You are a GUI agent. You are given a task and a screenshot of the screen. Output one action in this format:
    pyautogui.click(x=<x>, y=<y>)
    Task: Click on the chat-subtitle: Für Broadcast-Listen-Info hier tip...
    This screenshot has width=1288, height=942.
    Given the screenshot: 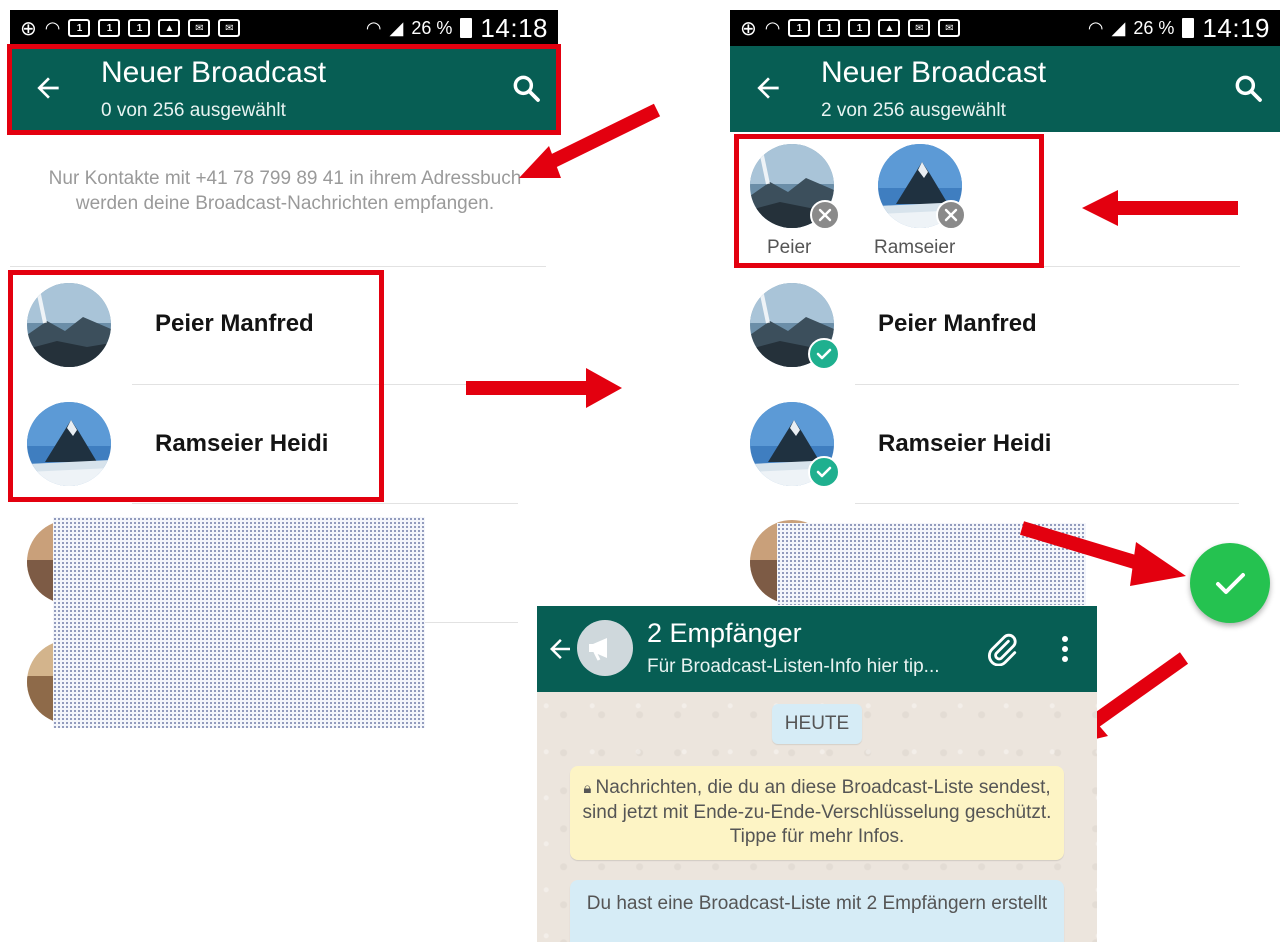 What is the action you would take?
    pyautogui.click(x=793, y=667)
    